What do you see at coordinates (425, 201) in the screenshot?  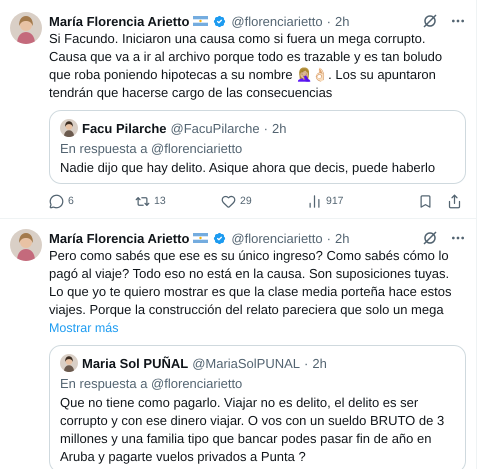 I see `bookmark-icon` at bounding box center [425, 201].